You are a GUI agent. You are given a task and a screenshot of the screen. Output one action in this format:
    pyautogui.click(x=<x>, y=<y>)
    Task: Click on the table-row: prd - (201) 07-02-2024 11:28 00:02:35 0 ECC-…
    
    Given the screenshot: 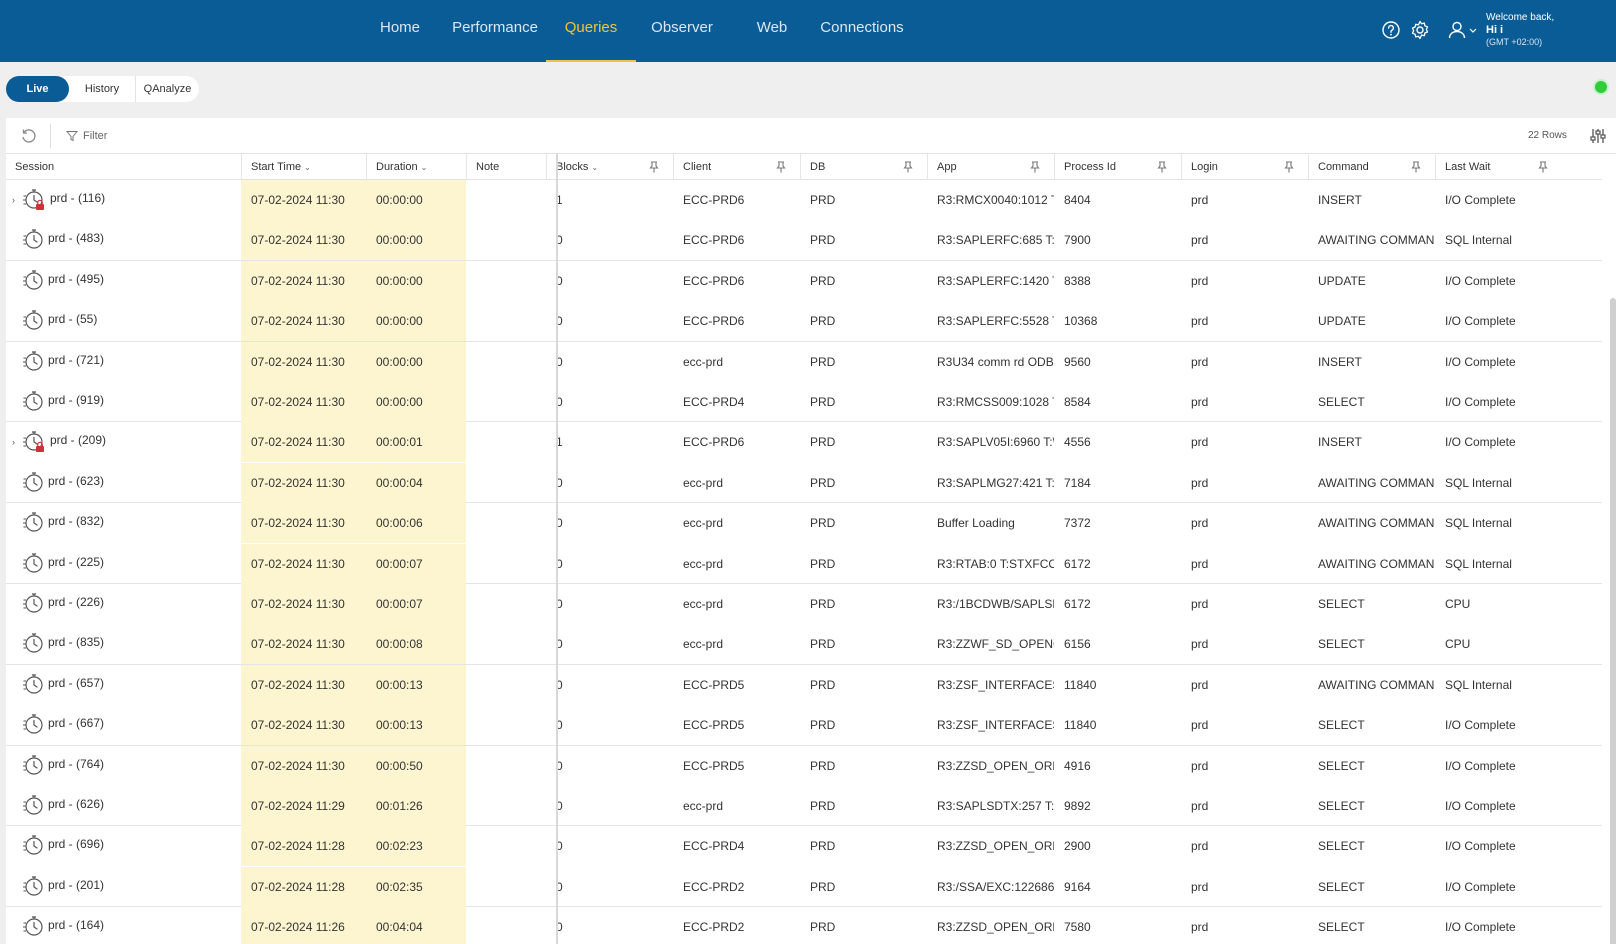 What is the action you would take?
    pyautogui.click(x=804, y=887)
    